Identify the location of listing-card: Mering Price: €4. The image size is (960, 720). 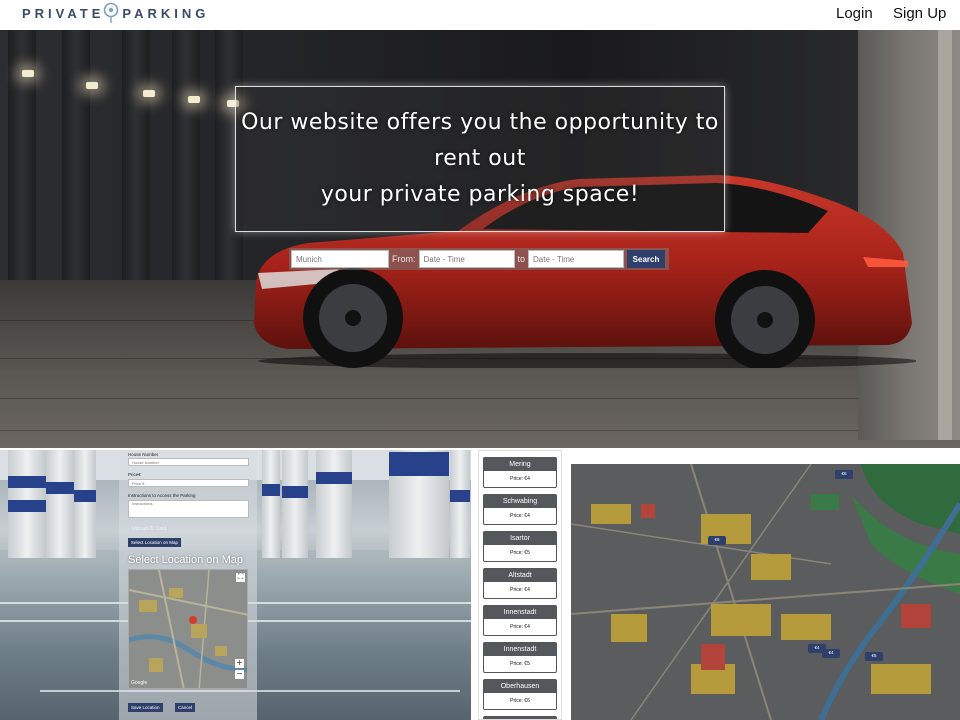
(520, 472).